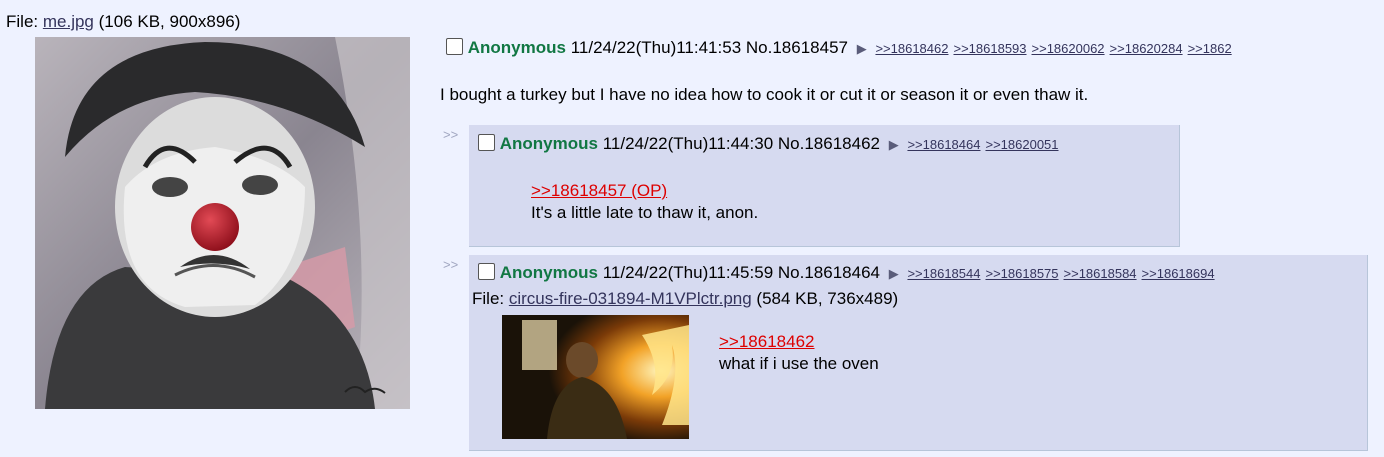 This screenshot has height=457, width=1384. Describe the element at coordinates (989, 48) in the screenshot. I see `backlink: >>18618593` at that location.